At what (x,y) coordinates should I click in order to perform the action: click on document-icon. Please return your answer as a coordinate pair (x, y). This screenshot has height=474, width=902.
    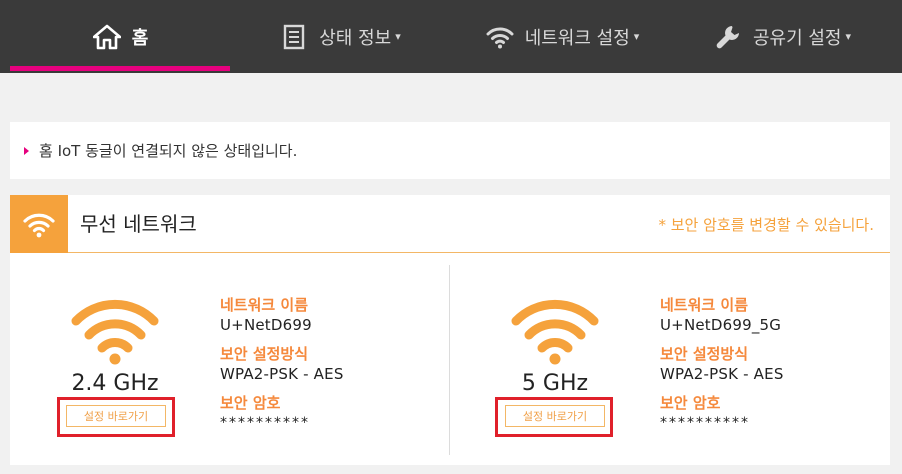
    Looking at the image, I should click on (294, 37).